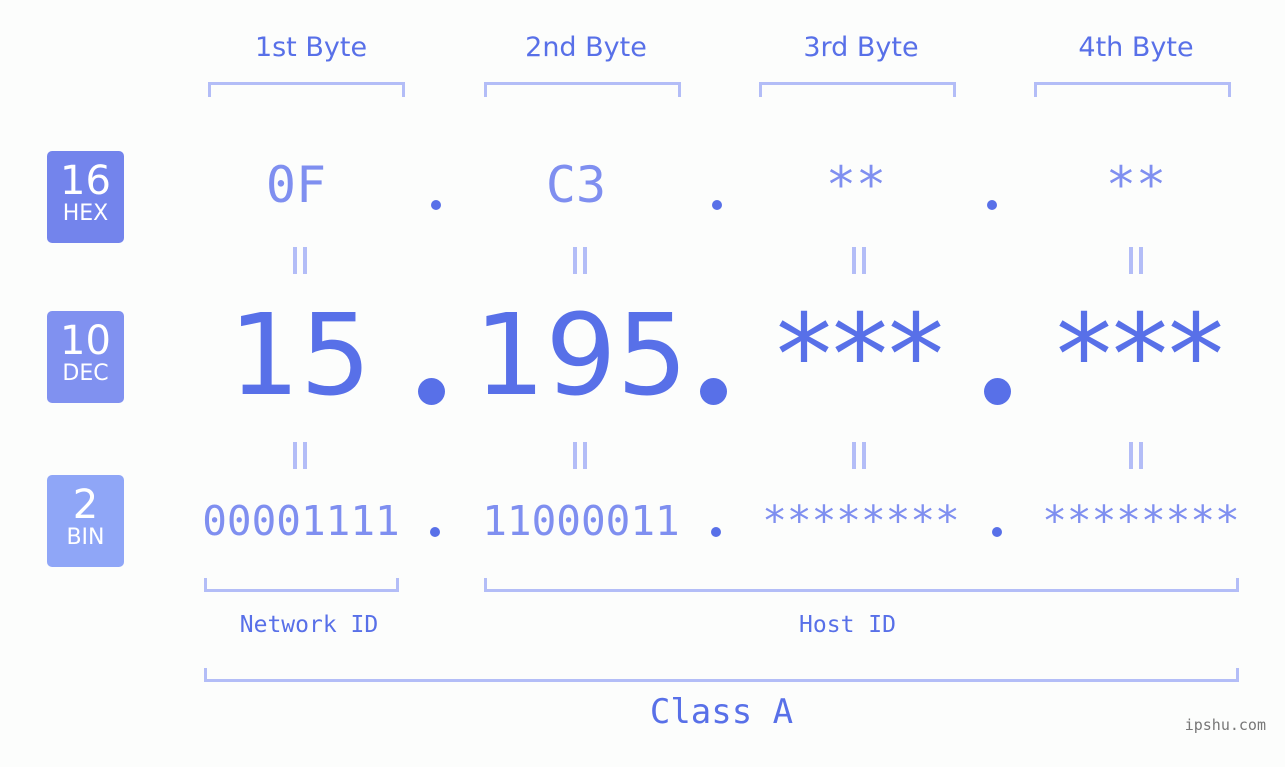  I want to click on hex-value-4: **, so click(1136, 185).